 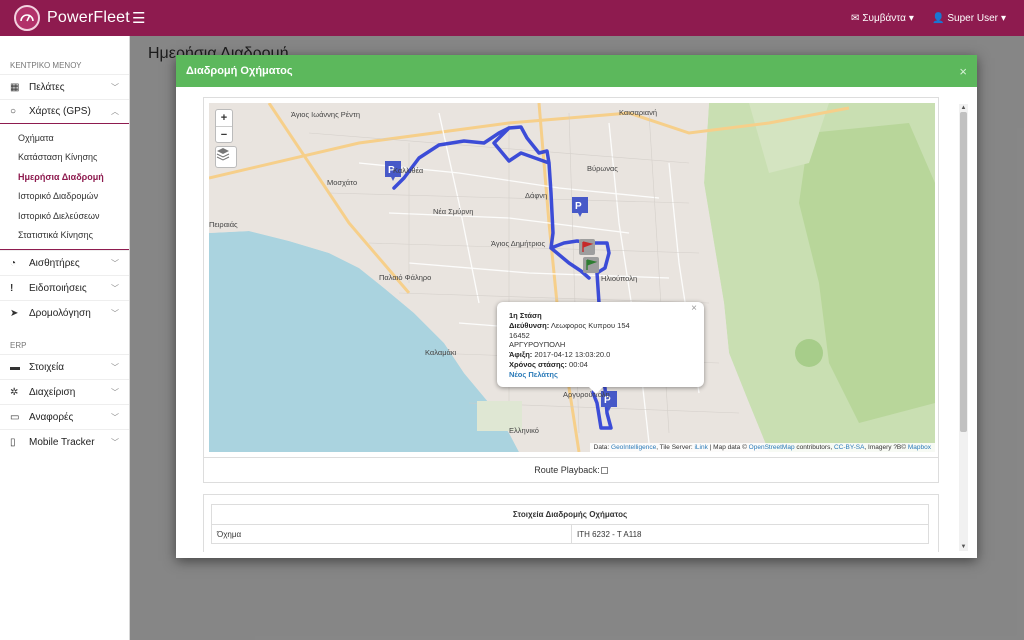 I want to click on top-navbar: PowerFleet ☰ ✉ Συμβάντα ▾ 👤 Super User ▾, so click(x=512, y=18).